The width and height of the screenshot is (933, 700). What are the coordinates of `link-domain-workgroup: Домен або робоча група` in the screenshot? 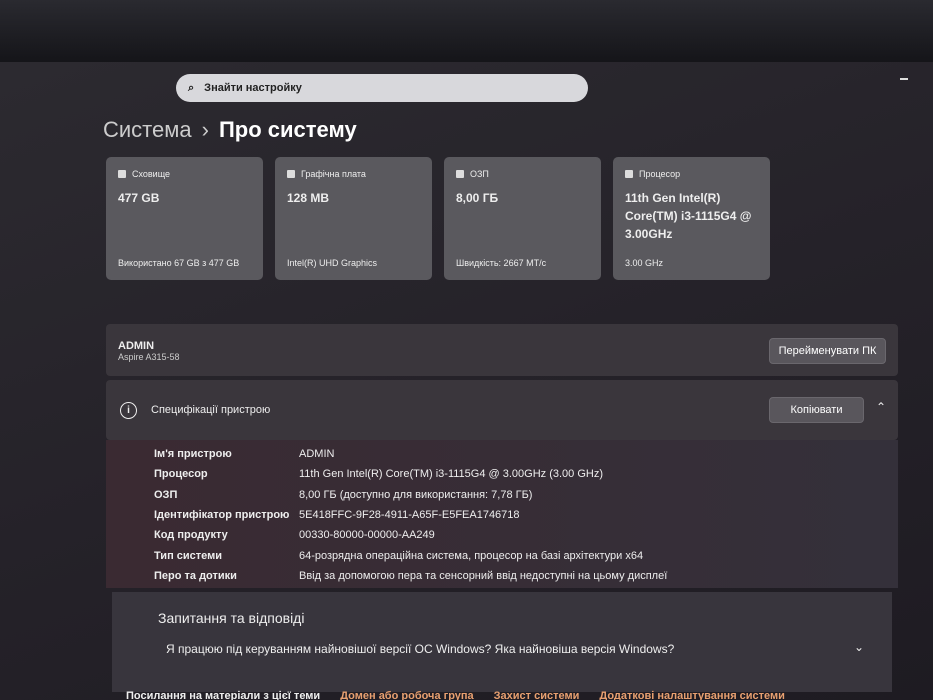 It's located at (406, 695).